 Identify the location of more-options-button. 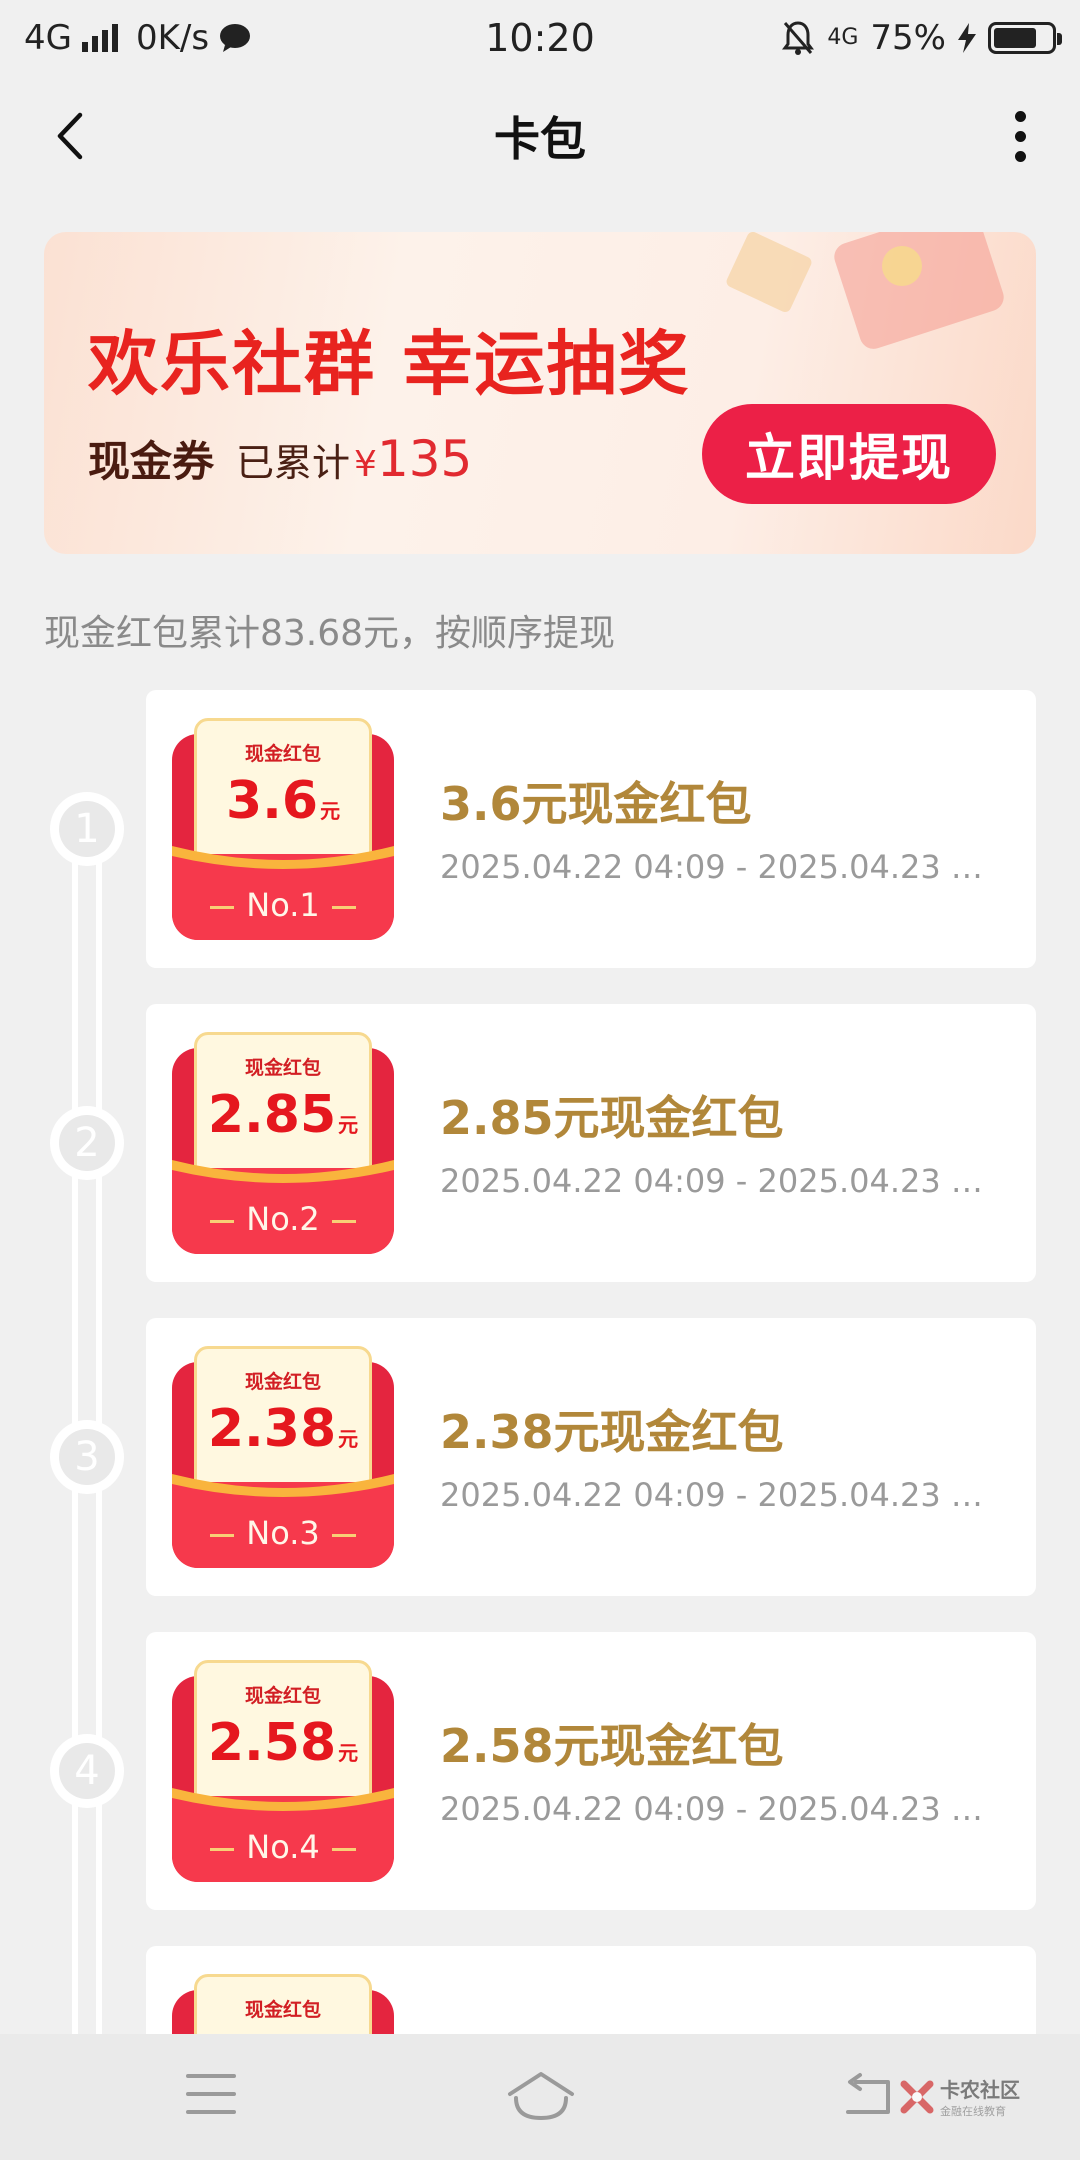
(1020, 136).